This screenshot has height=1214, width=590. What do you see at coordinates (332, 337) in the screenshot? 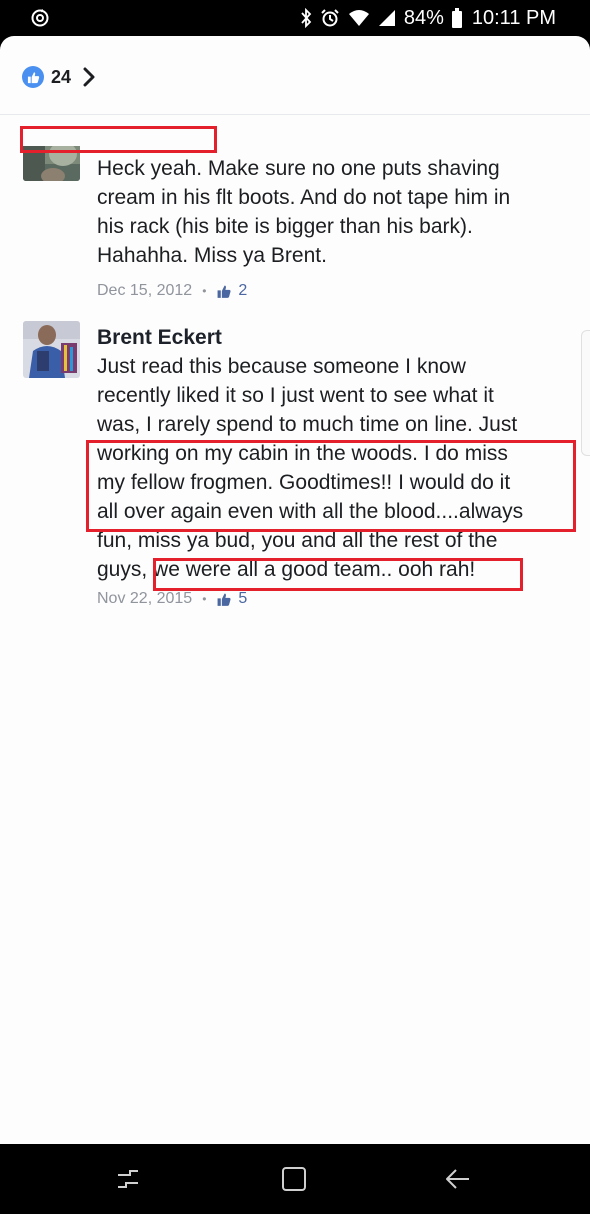
I see `comment-author: Brent Eckert` at bounding box center [332, 337].